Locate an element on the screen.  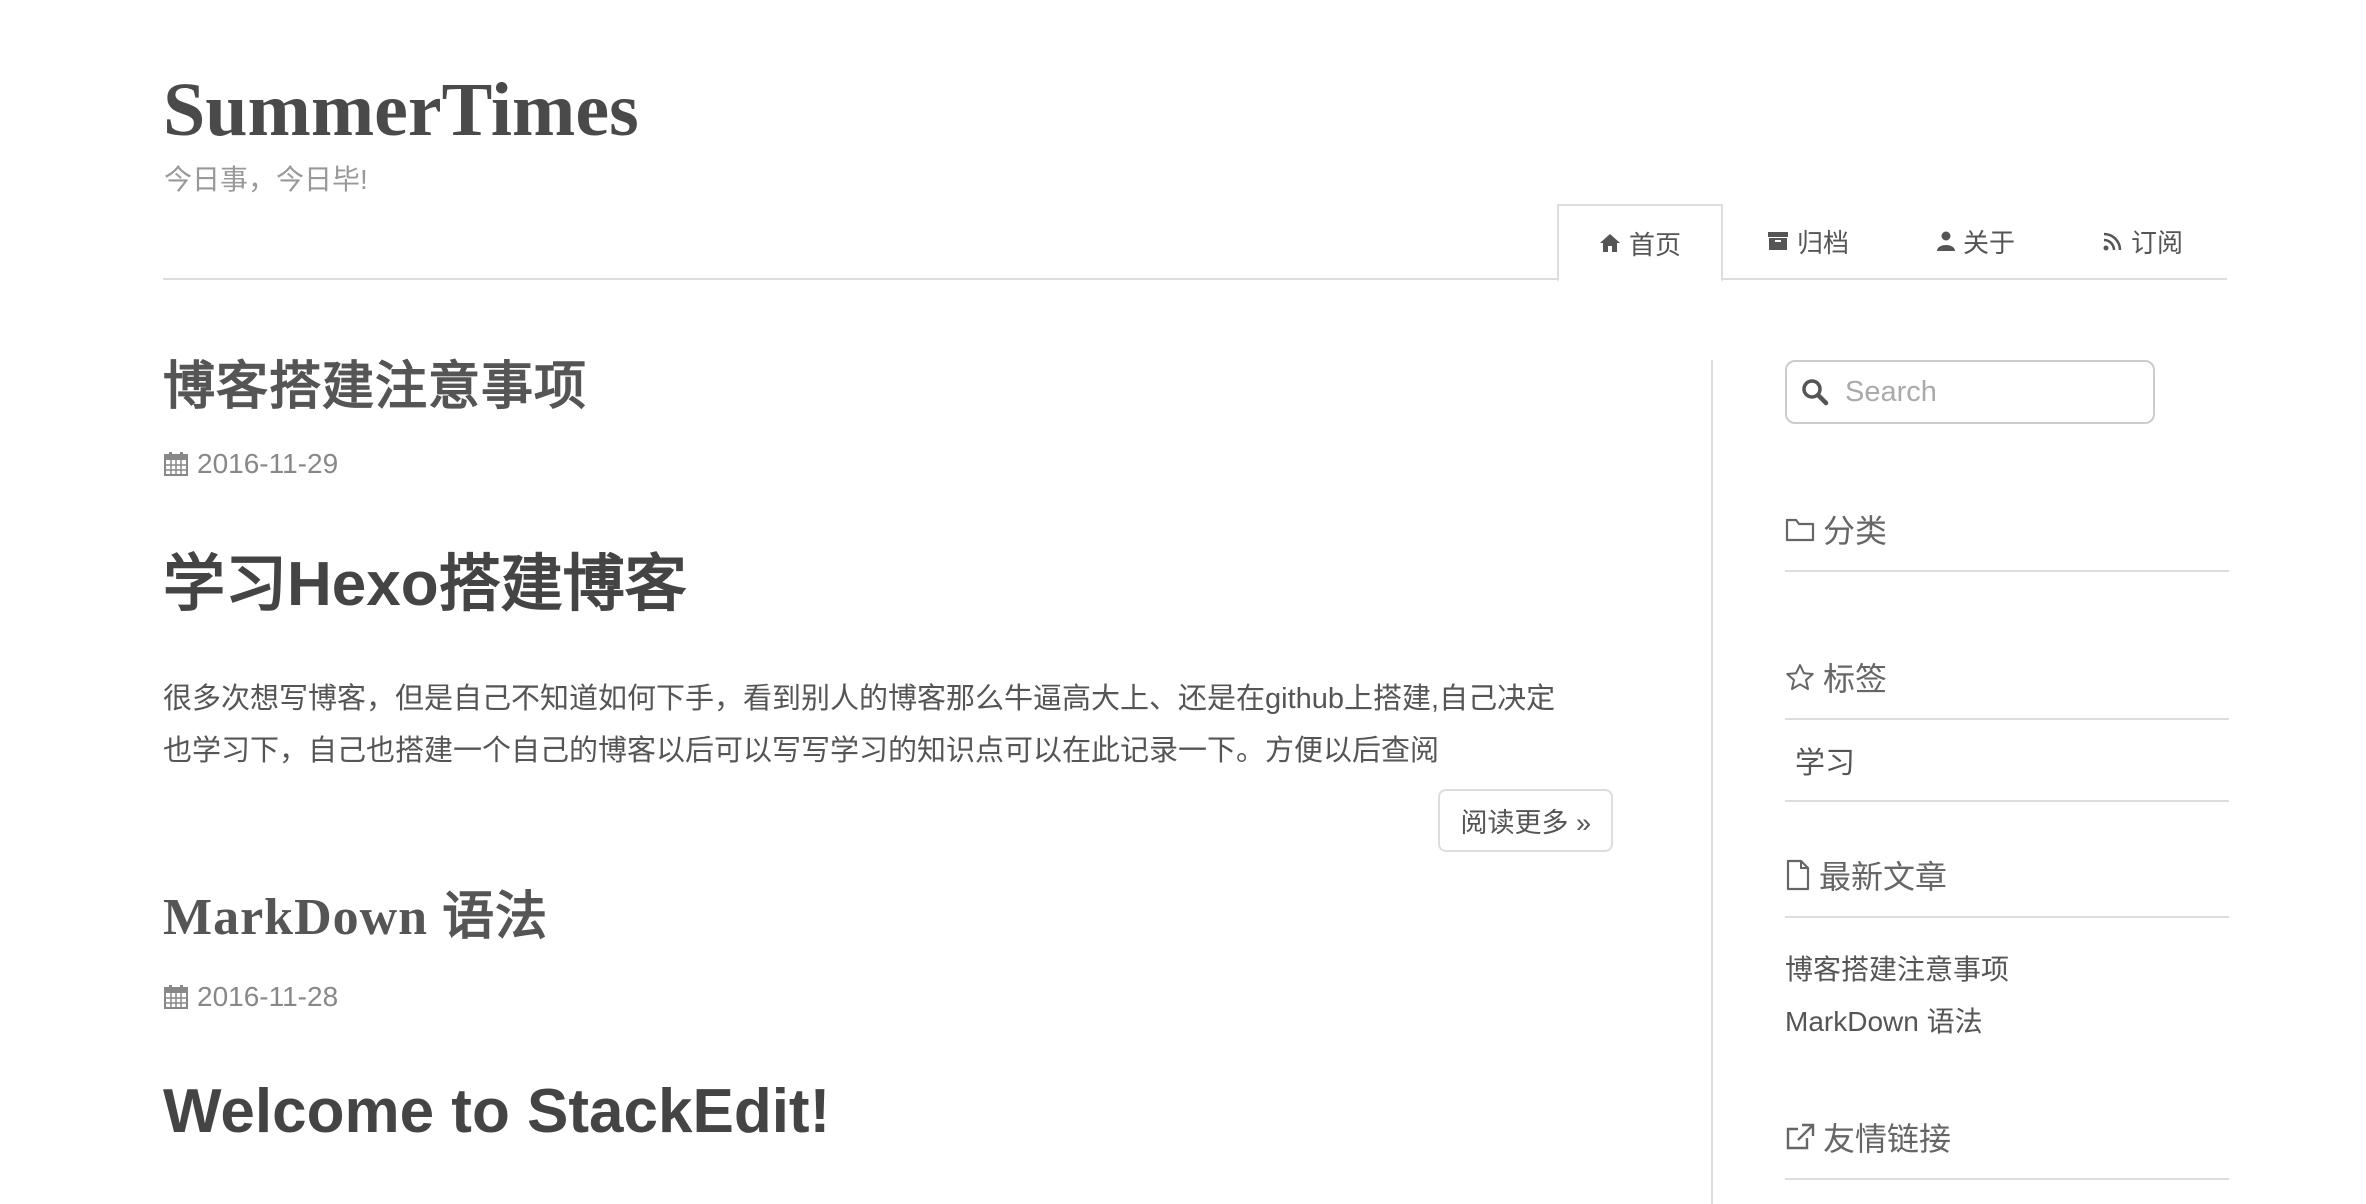
post-date: 2016-11-29 is located at coordinates (888, 464).